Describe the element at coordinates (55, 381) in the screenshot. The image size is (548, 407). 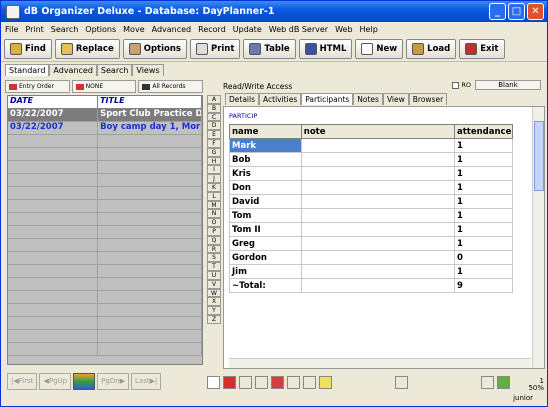
I see `pgup-button: ◀ PgUp` at that location.